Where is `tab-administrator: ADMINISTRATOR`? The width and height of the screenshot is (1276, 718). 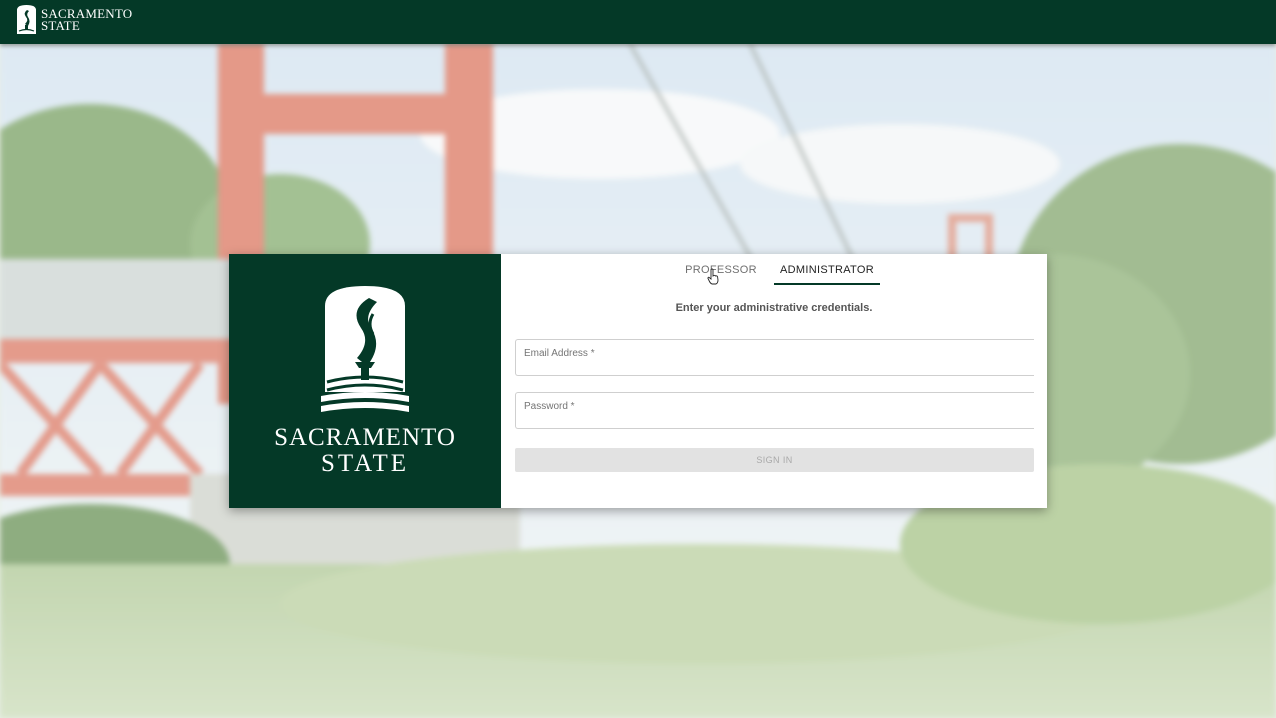 tab-administrator: ADMINISTRATOR is located at coordinates (827, 270).